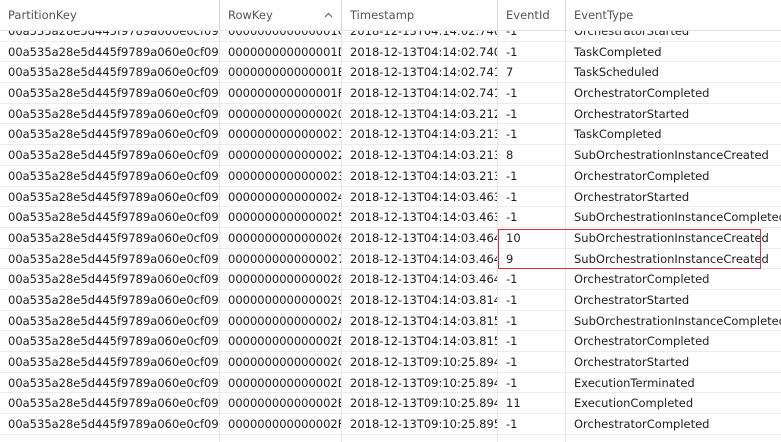  I want to click on cell-rowkey: 000000000000002A, so click(281, 320).